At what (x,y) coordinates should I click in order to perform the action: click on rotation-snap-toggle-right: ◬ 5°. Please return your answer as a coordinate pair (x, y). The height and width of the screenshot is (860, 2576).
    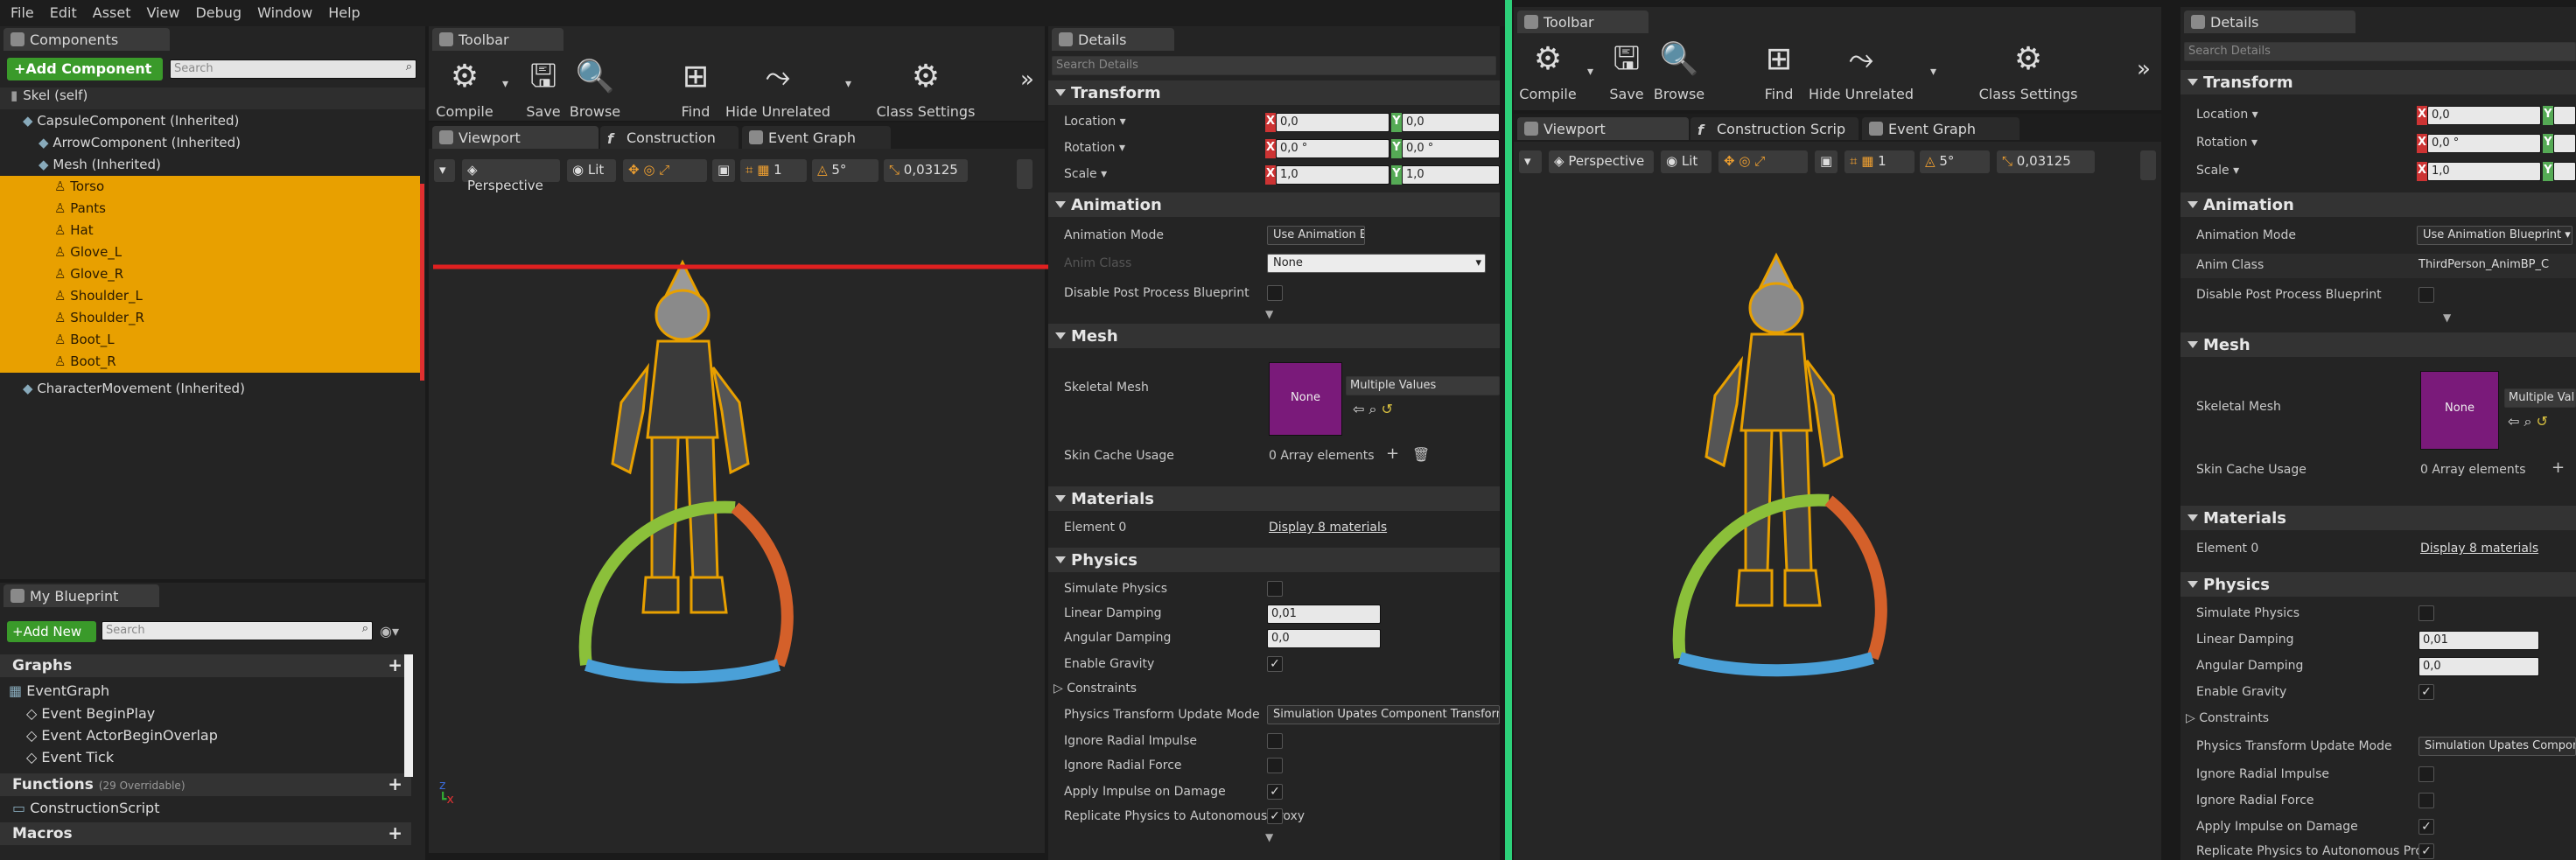
    Looking at the image, I should click on (1955, 161).